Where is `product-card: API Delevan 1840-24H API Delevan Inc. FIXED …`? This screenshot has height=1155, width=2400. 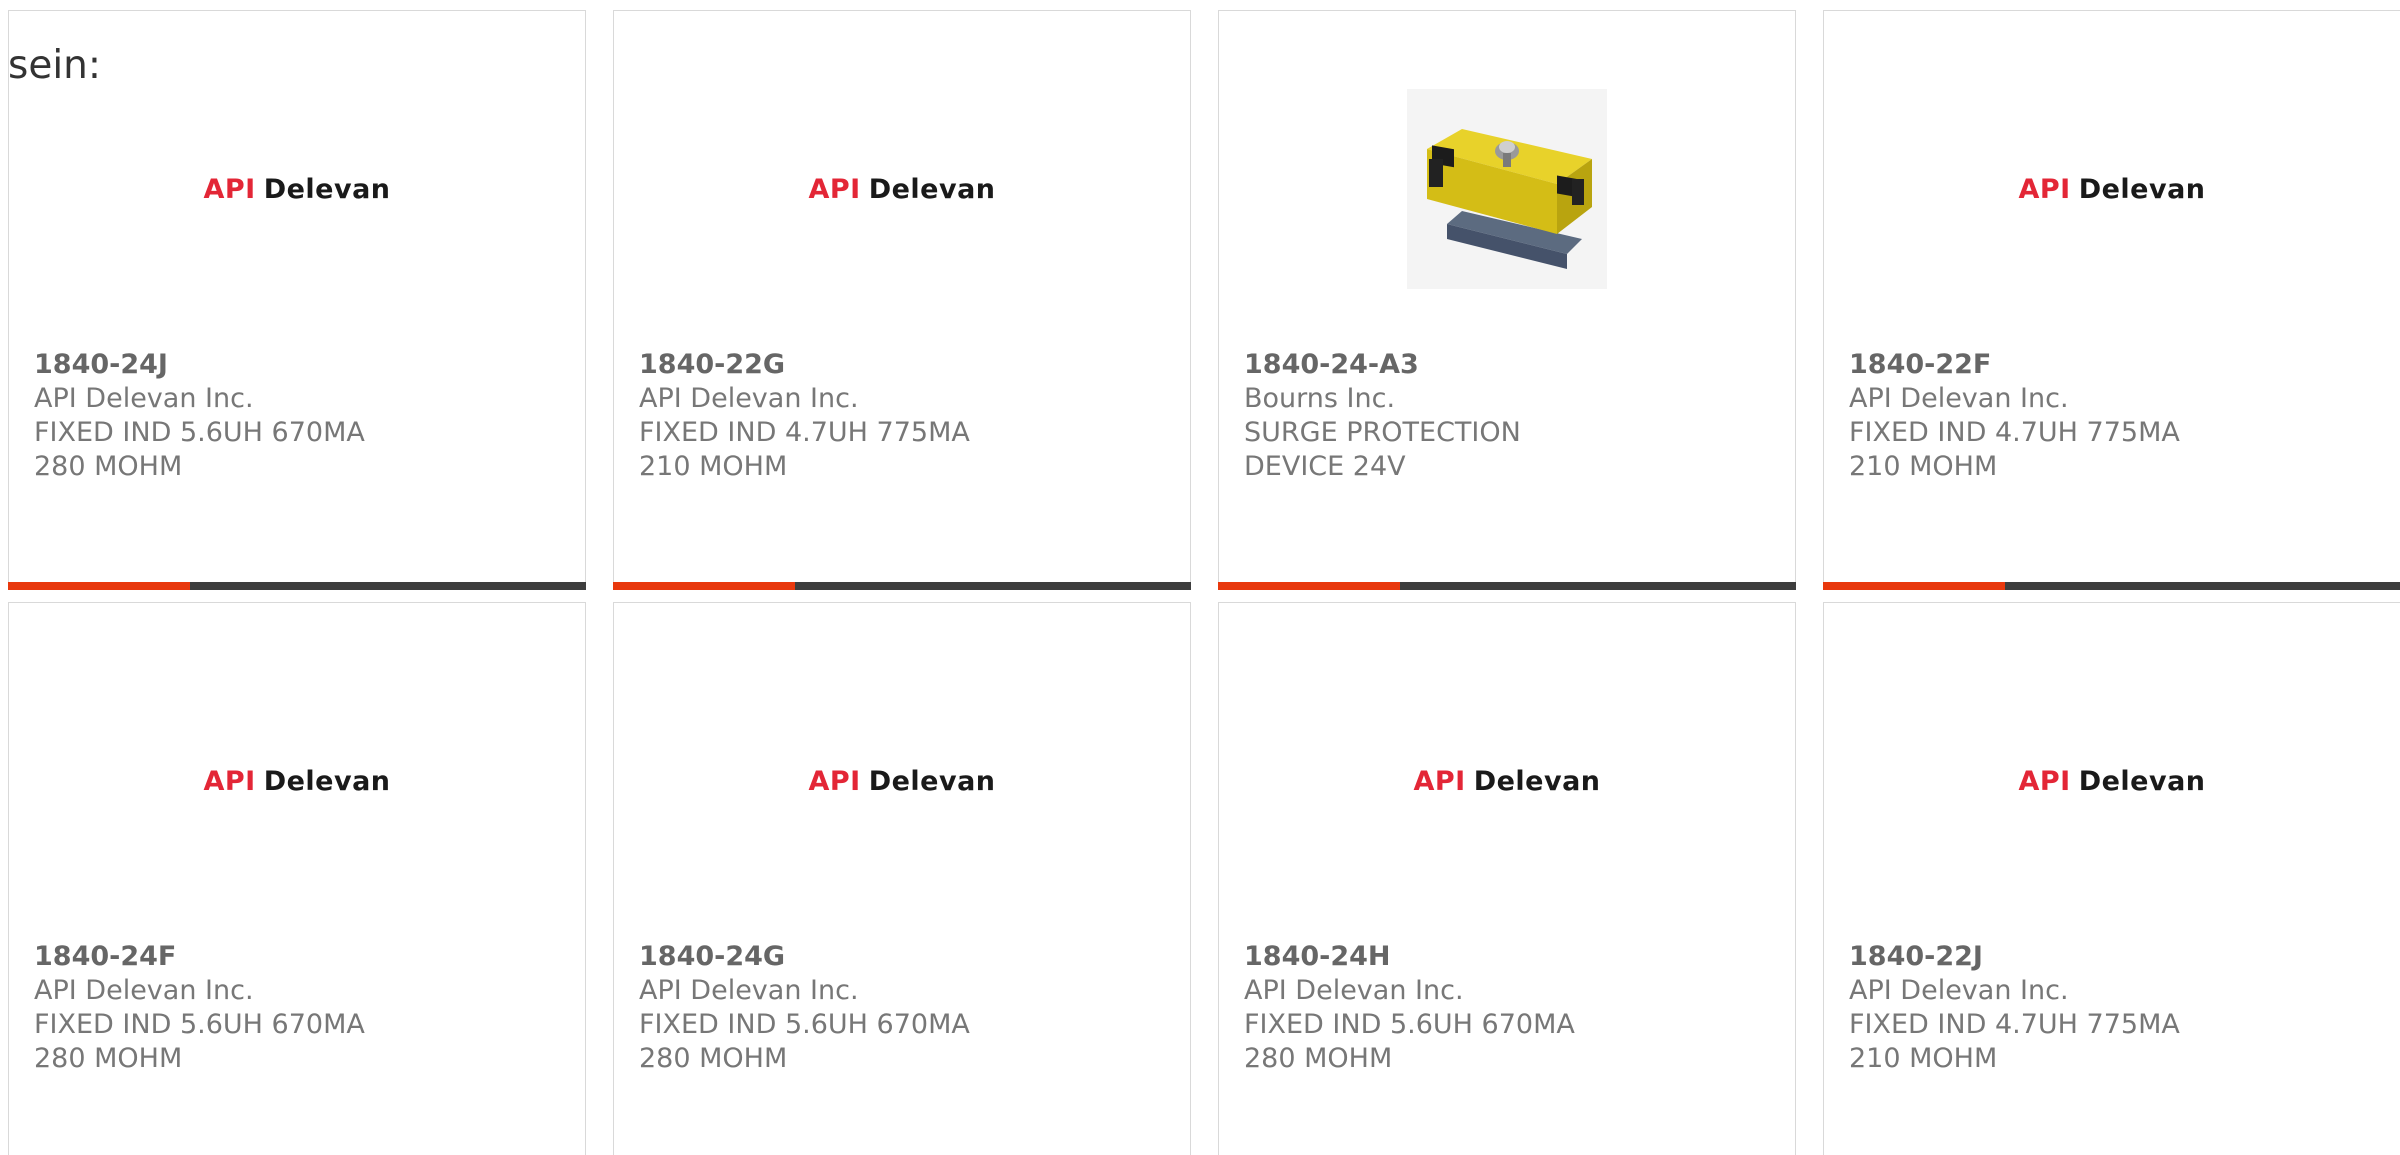 product-card: API Delevan 1840-24H API Delevan Inc. FIXED … is located at coordinates (1507, 878).